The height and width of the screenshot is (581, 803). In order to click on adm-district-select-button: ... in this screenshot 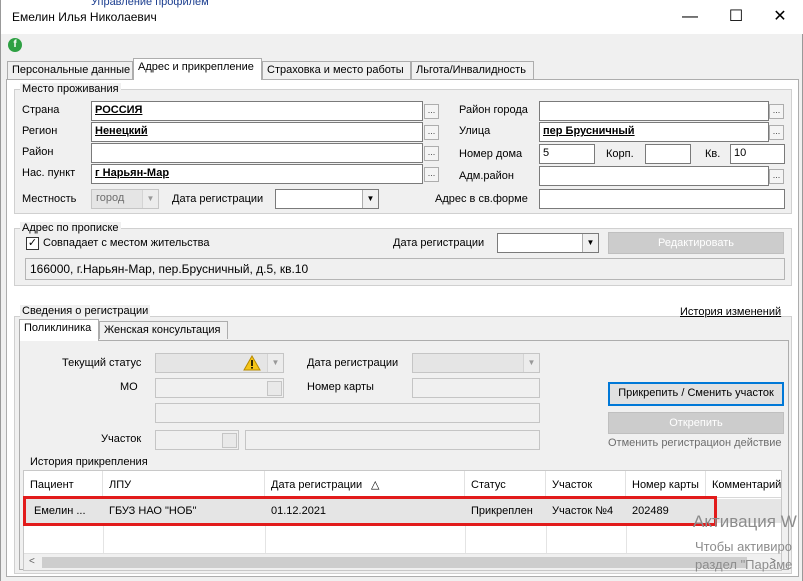, I will do `click(776, 176)`.